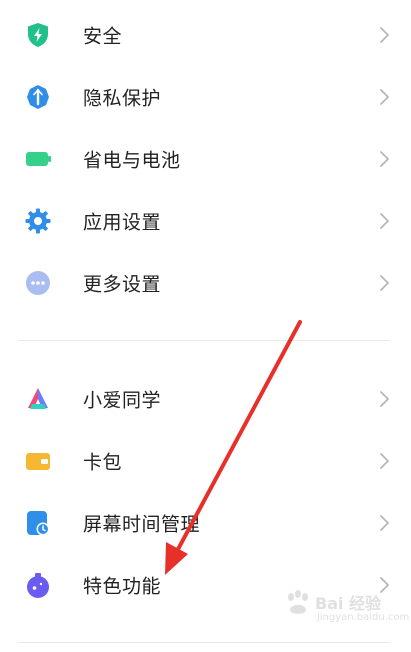 This screenshot has height=652, width=411. I want to click on settings-item-app-settings: 应用设置, so click(205, 221).